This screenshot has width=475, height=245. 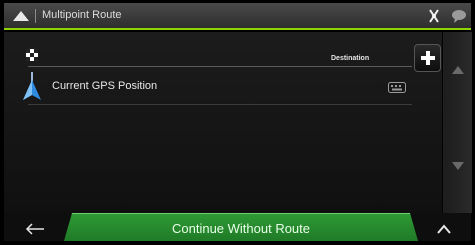 I want to click on add-destination-button, so click(x=427, y=58).